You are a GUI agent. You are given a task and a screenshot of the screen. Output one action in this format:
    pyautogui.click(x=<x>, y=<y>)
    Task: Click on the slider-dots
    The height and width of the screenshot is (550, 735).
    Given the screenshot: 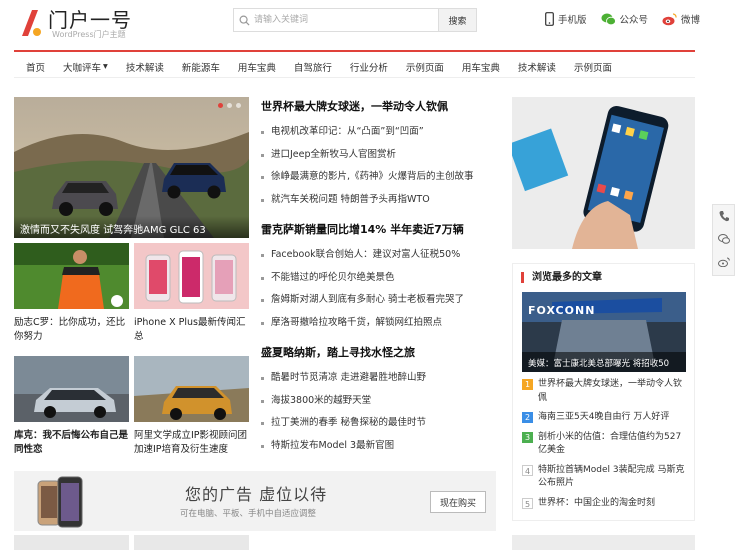 What is the action you would take?
    pyautogui.click(x=229, y=105)
    